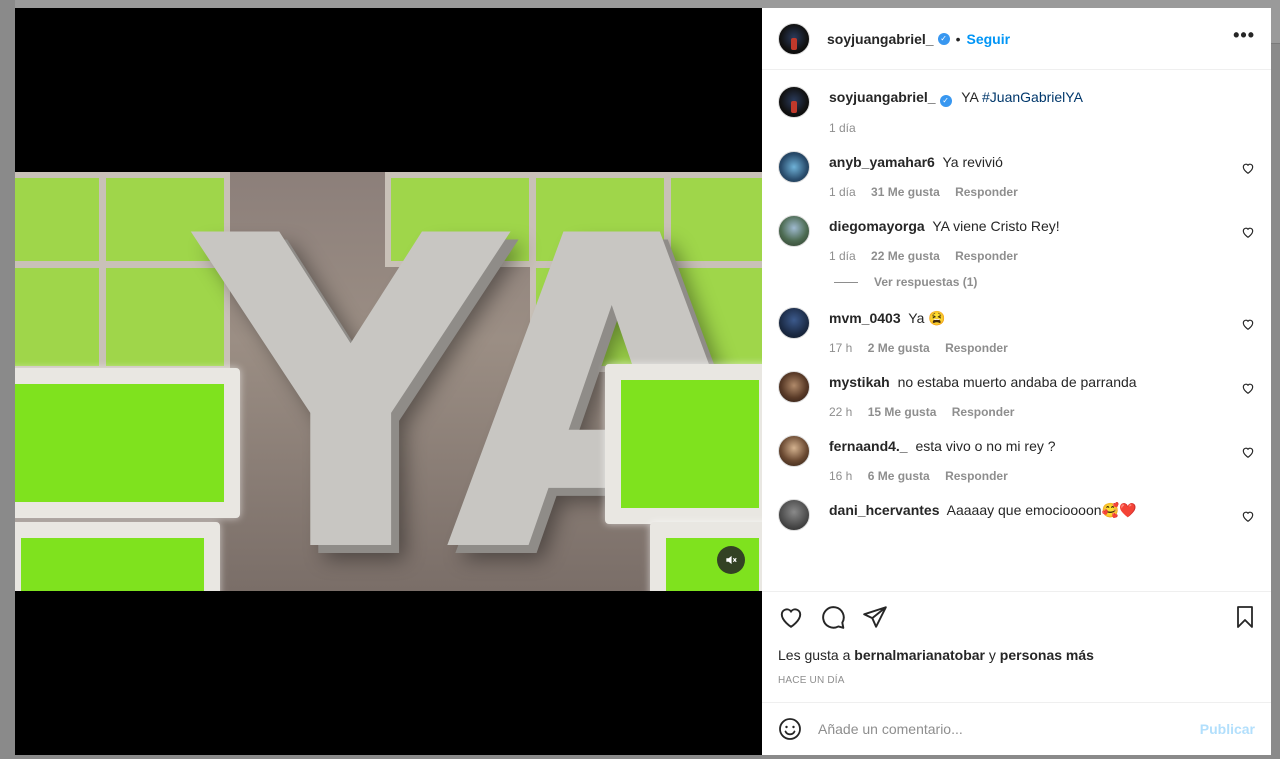 This screenshot has width=1280, height=759. What do you see at coordinates (841, 476) in the screenshot?
I see `comment-age: 16 h` at bounding box center [841, 476].